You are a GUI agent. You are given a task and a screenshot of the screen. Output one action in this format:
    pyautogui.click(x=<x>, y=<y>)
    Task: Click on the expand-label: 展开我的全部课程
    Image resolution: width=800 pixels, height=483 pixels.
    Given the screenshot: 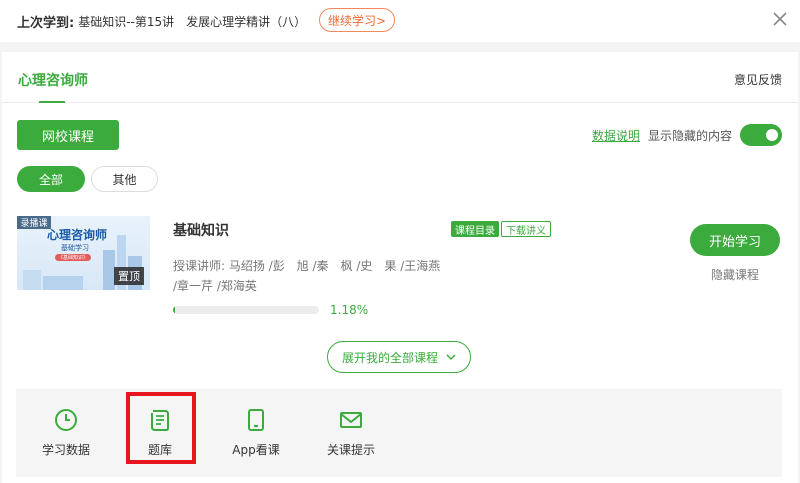 What is the action you would take?
    pyautogui.click(x=389, y=357)
    